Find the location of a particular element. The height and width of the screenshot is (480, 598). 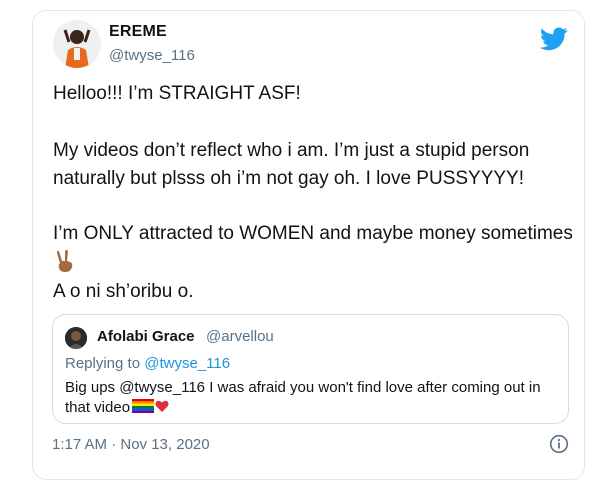

quoted-author-handle: @arvellou is located at coordinates (240, 336).